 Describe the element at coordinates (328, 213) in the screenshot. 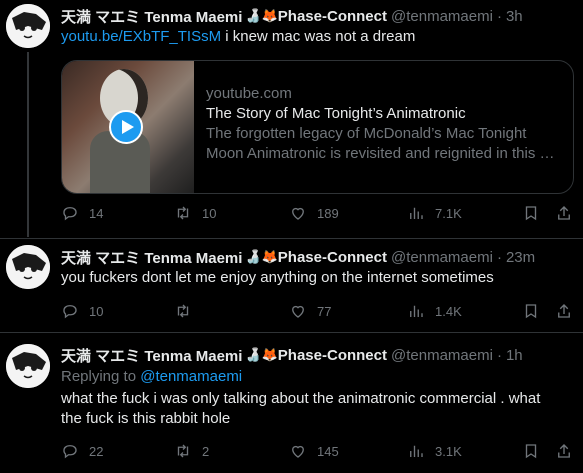

I see `like-count: 189` at that location.